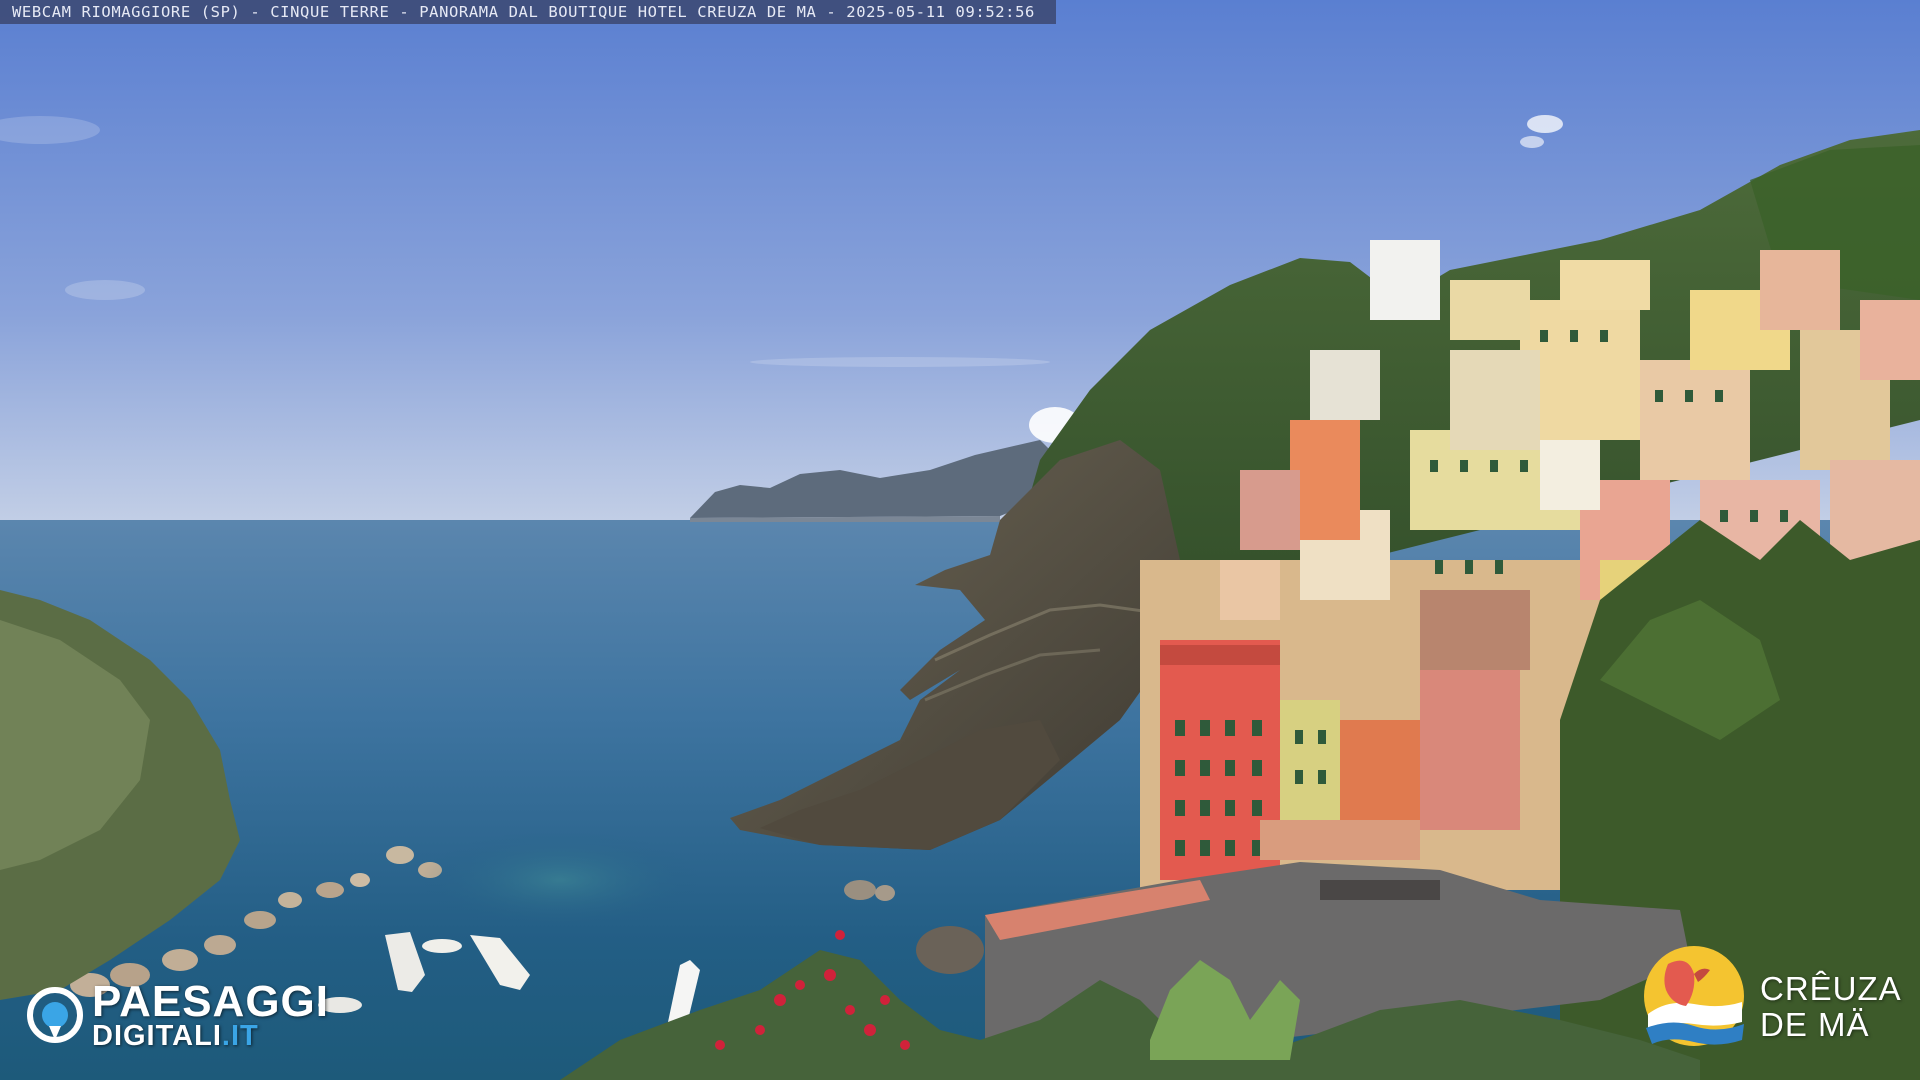 The width and height of the screenshot is (1920, 1080). Describe the element at coordinates (1815, 1024) in the screenshot. I see `brand-right-line-2: DE MÄ` at that location.